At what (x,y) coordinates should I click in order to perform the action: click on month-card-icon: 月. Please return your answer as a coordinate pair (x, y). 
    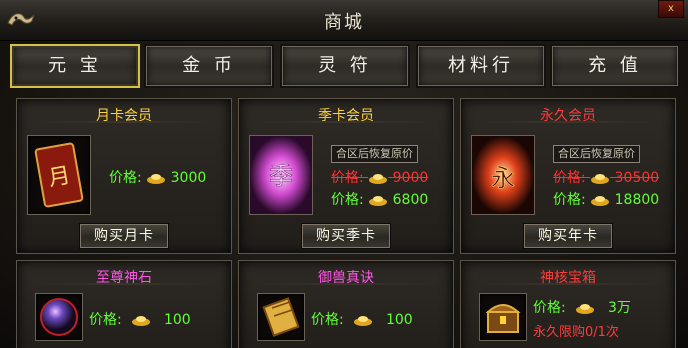
    Looking at the image, I should click on (59, 175).